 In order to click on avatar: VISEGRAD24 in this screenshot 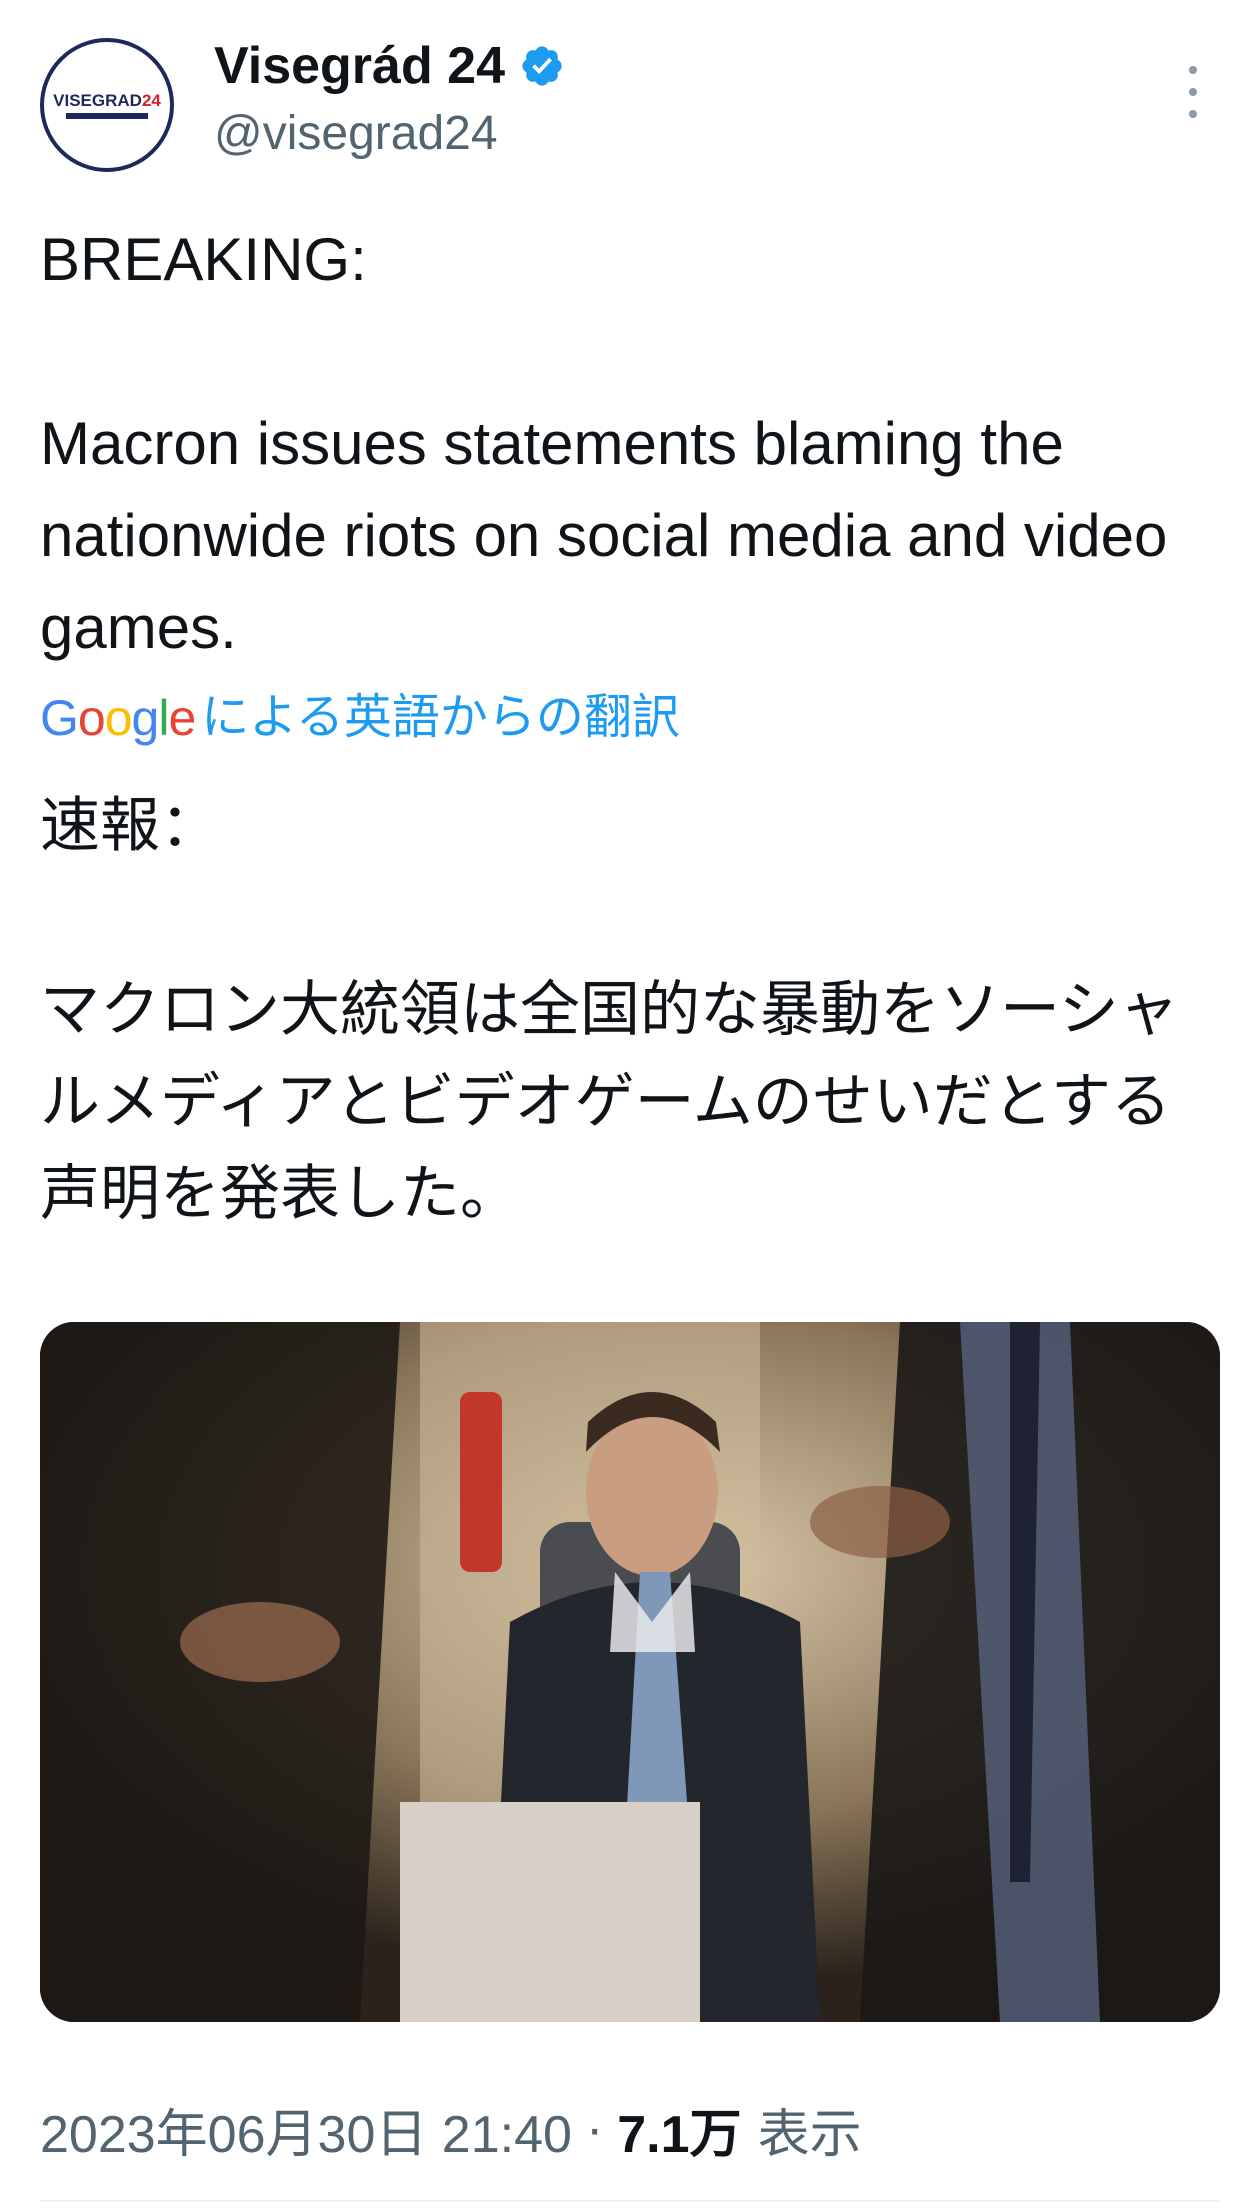, I will do `click(107, 105)`.